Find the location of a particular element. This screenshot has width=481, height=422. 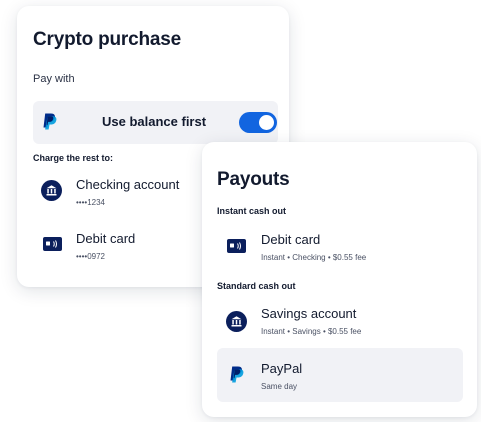

payout-title: Debit card is located at coordinates (291, 239).